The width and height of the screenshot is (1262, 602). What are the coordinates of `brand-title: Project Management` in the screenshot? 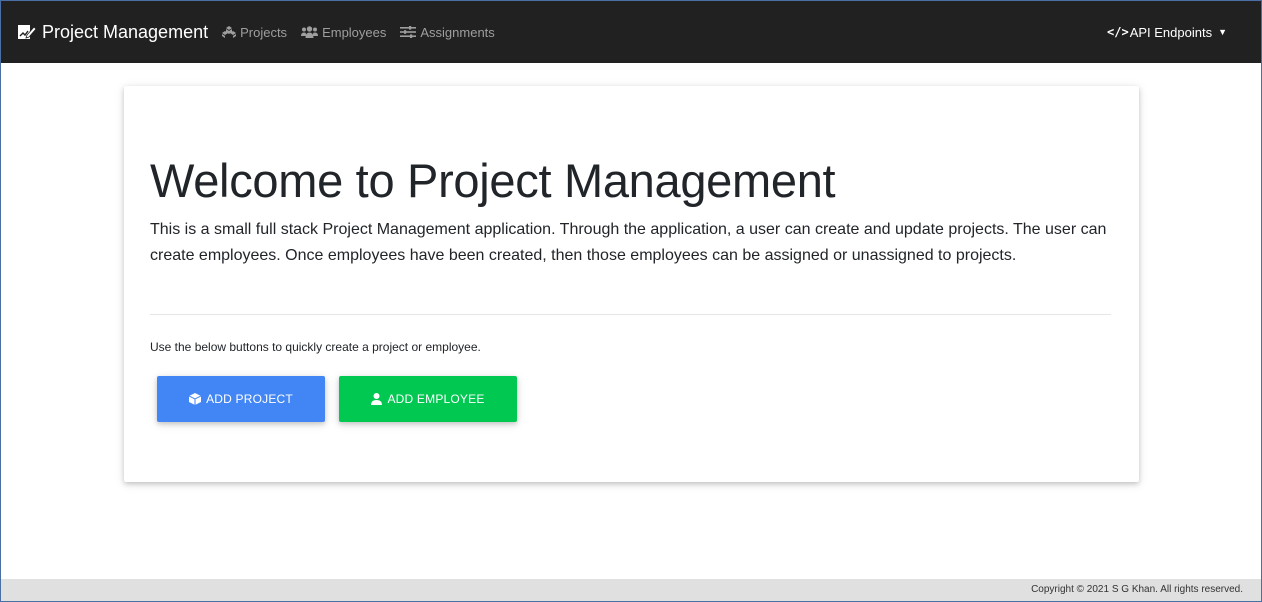 It's located at (125, 31).